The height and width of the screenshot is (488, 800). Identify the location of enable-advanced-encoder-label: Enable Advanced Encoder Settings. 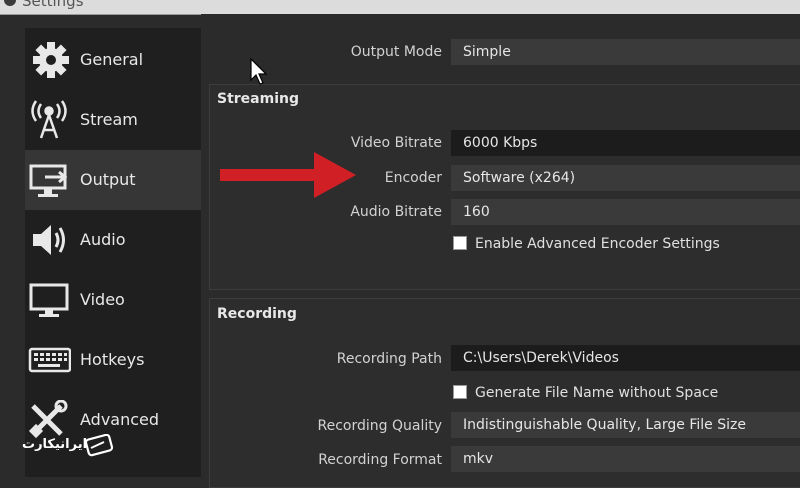
(597, 244).